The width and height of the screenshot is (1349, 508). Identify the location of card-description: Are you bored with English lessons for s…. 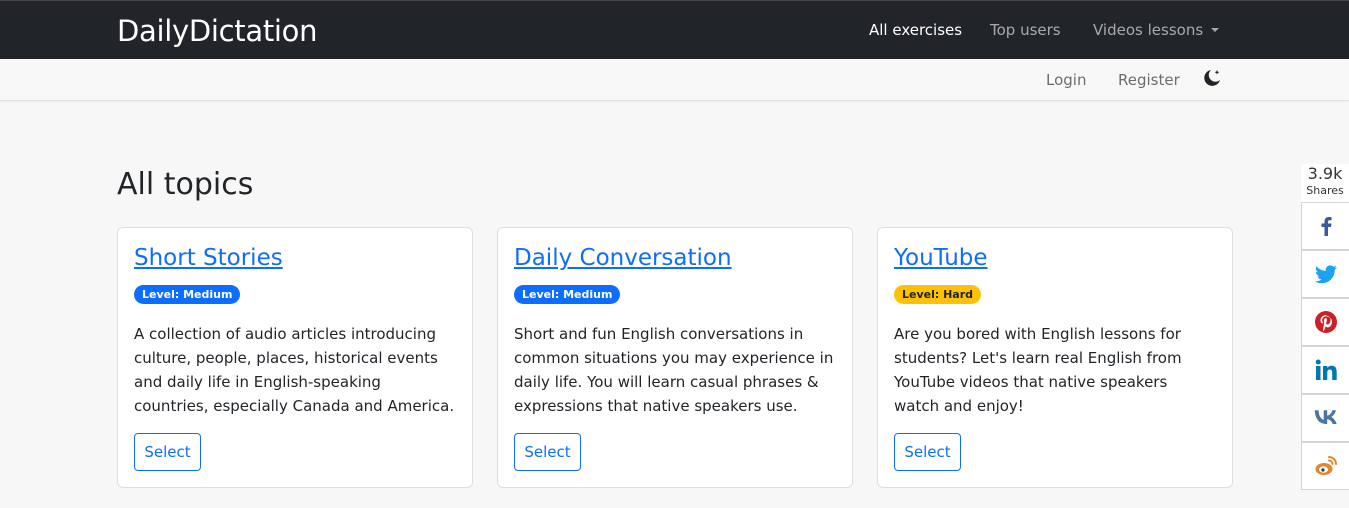
(1038, 370).